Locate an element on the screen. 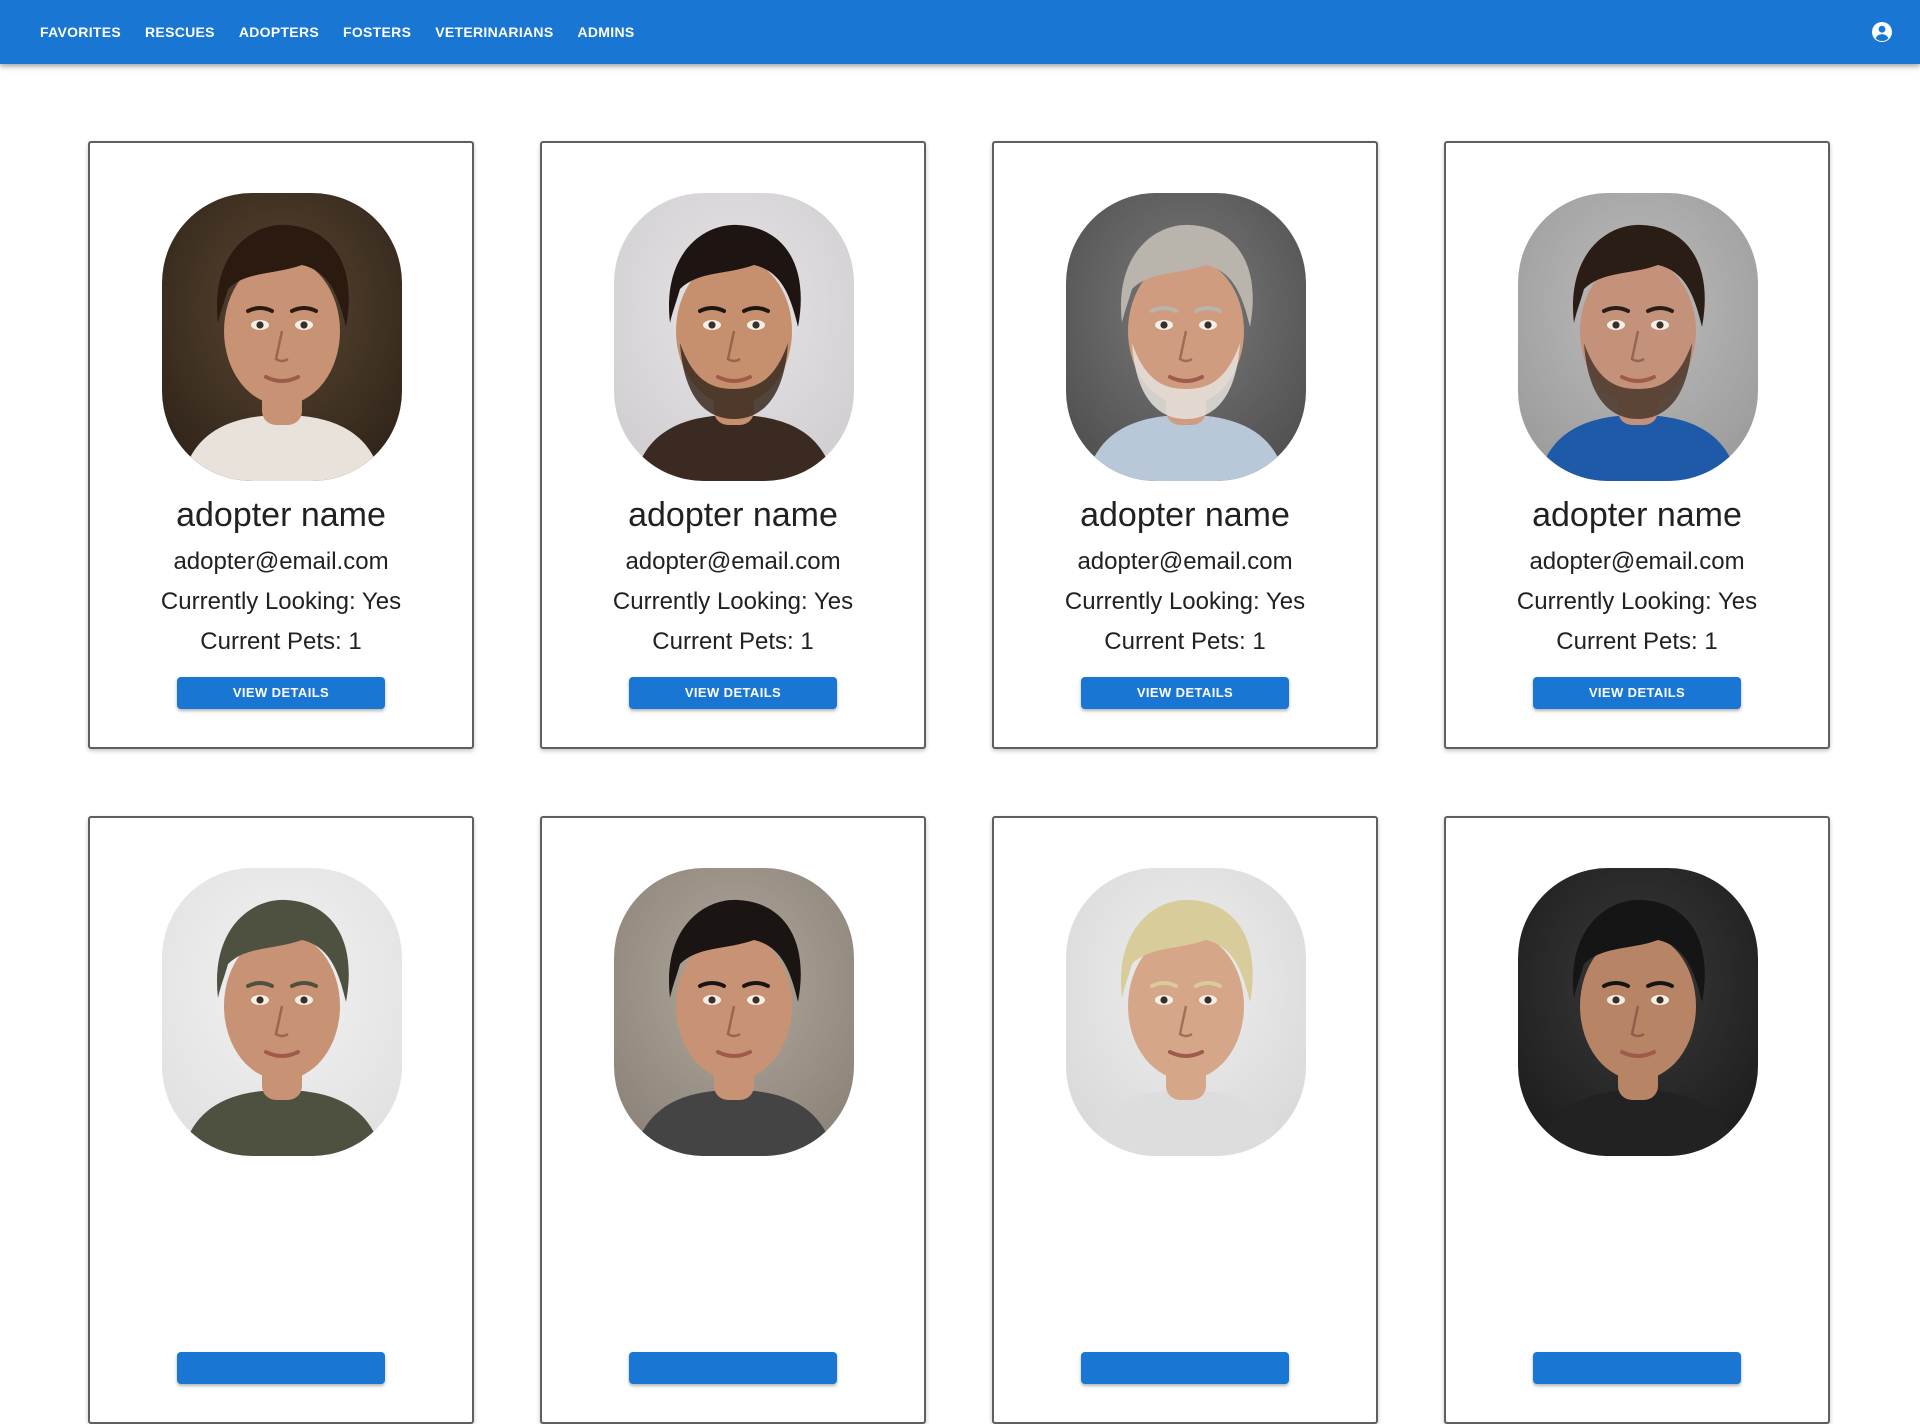 The image size is (1920, 1424). nav-admins: ADMINS is located at coordinates (605, 32).